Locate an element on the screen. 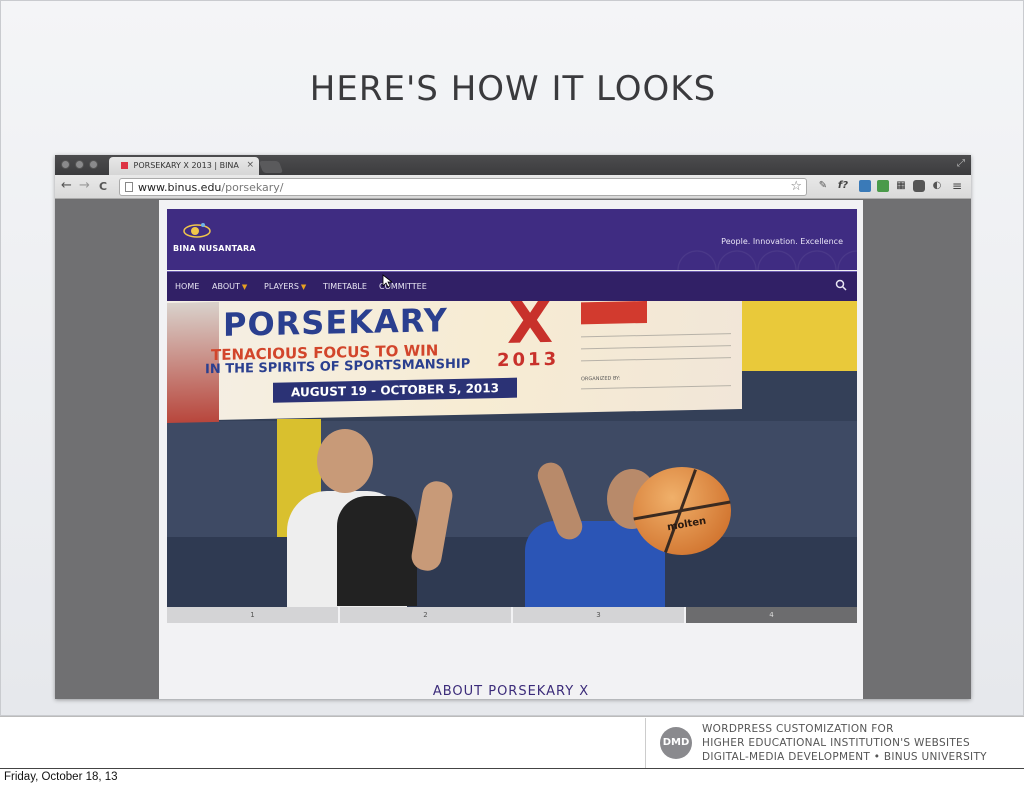  extension-f-icon: f? is located at coordinates (843, 186).